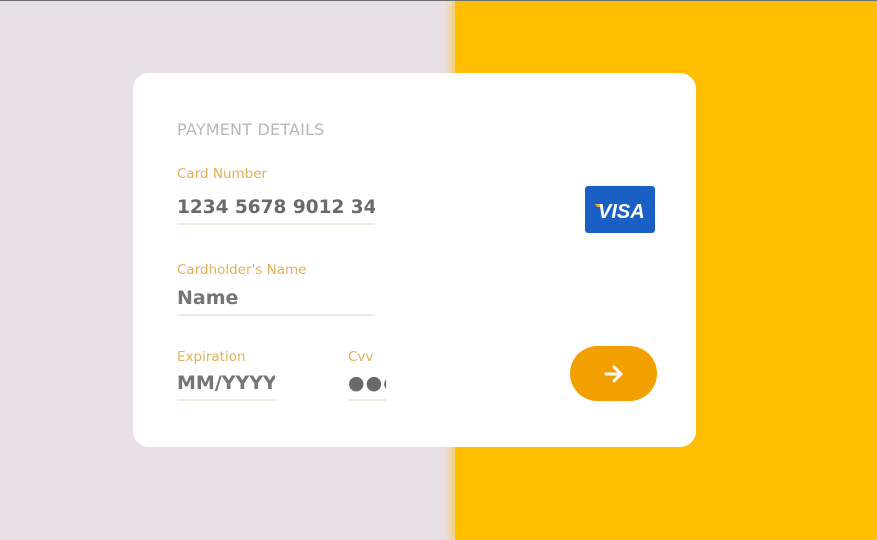  I want to click on expiration-input, so click(226, 386).